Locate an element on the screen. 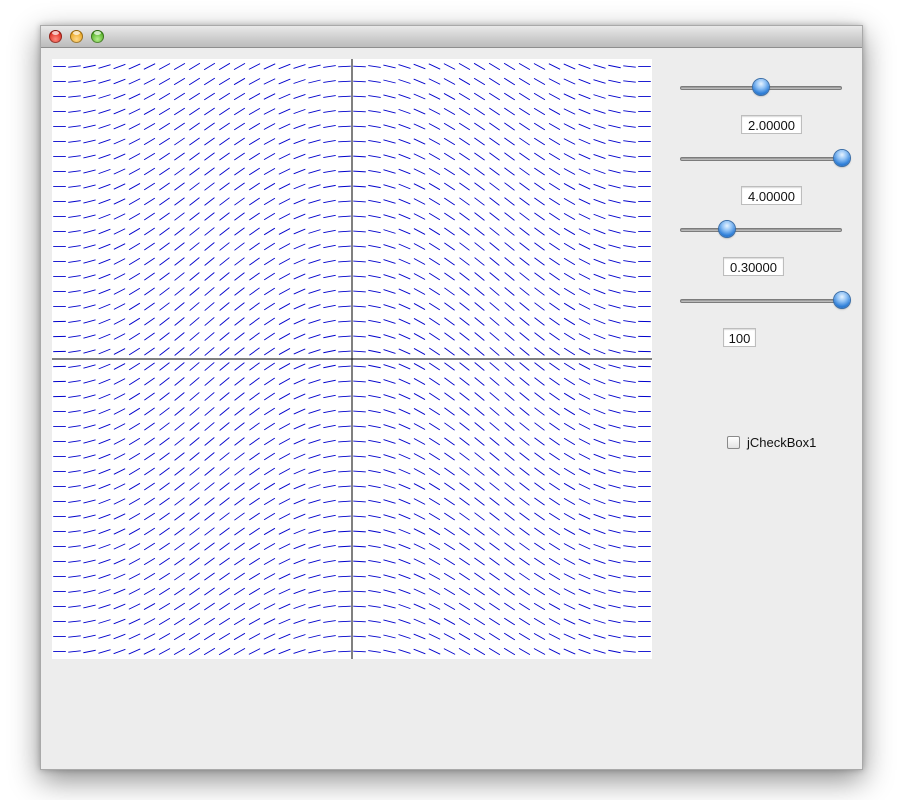 The width and height of the screenshot is (901, 800). checkbox-box is located at coordinates (733, 442).